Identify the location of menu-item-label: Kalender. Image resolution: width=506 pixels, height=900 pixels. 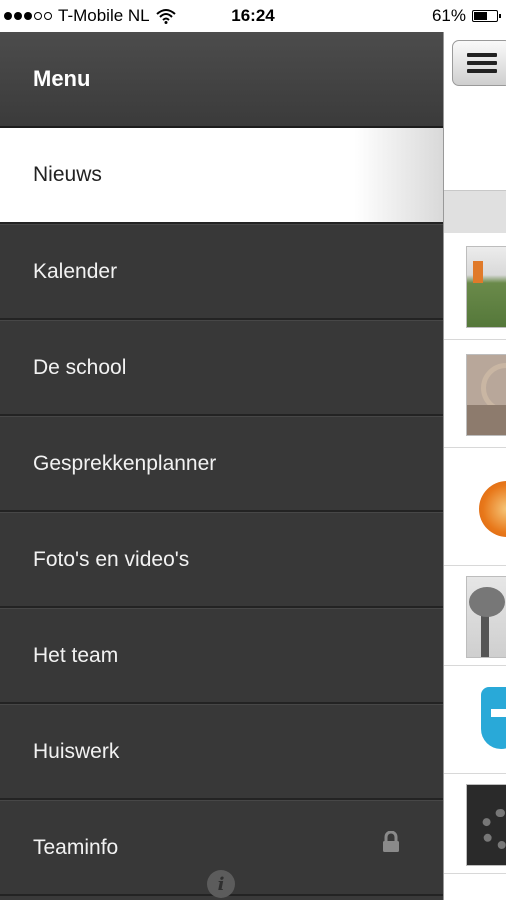
(75, 271).